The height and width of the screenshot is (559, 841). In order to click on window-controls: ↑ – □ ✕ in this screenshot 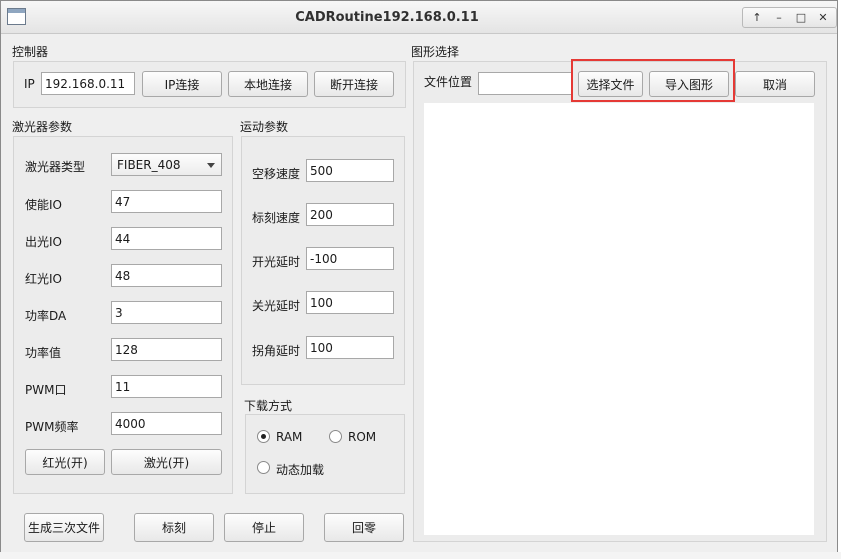, I will do `click(789, 17)`.